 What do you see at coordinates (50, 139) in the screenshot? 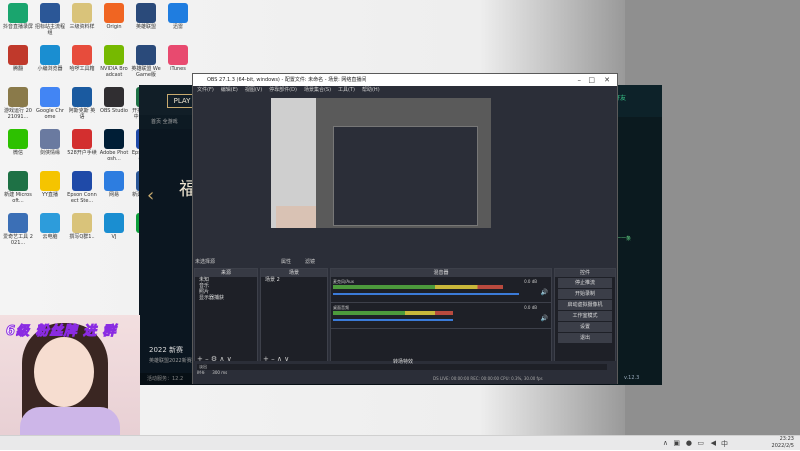
I see `game-icon` at bounding box center [50, 139].